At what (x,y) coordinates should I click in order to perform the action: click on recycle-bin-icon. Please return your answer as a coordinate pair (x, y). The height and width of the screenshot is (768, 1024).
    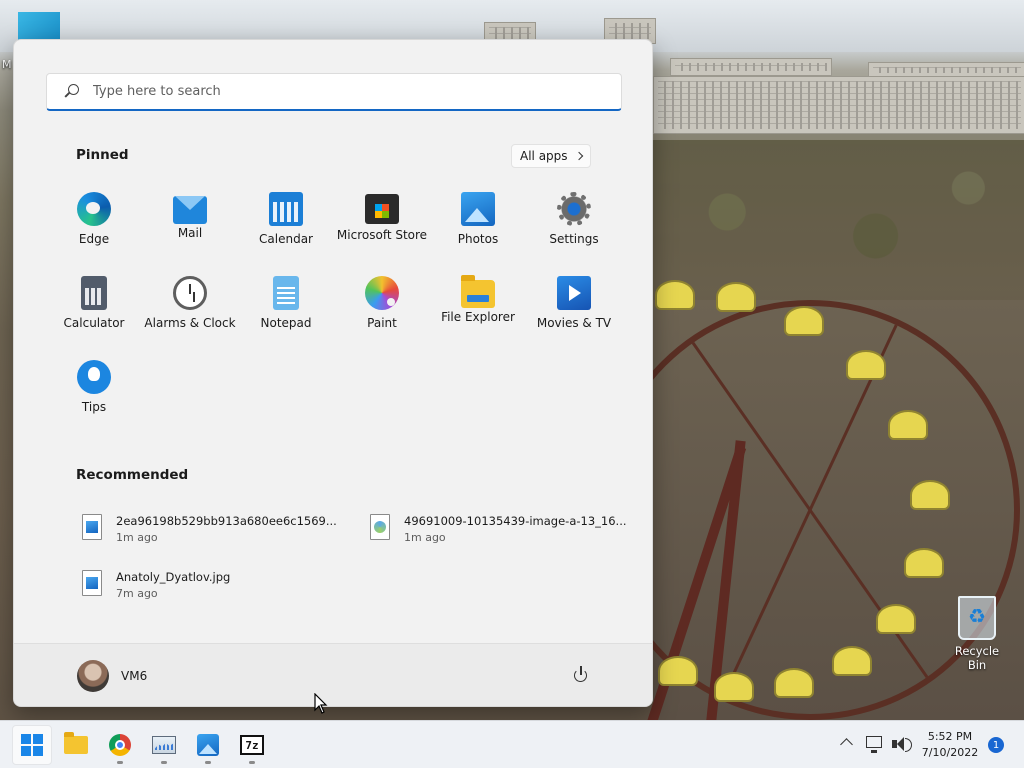
    Looking at the image, I should click on (977, 618).